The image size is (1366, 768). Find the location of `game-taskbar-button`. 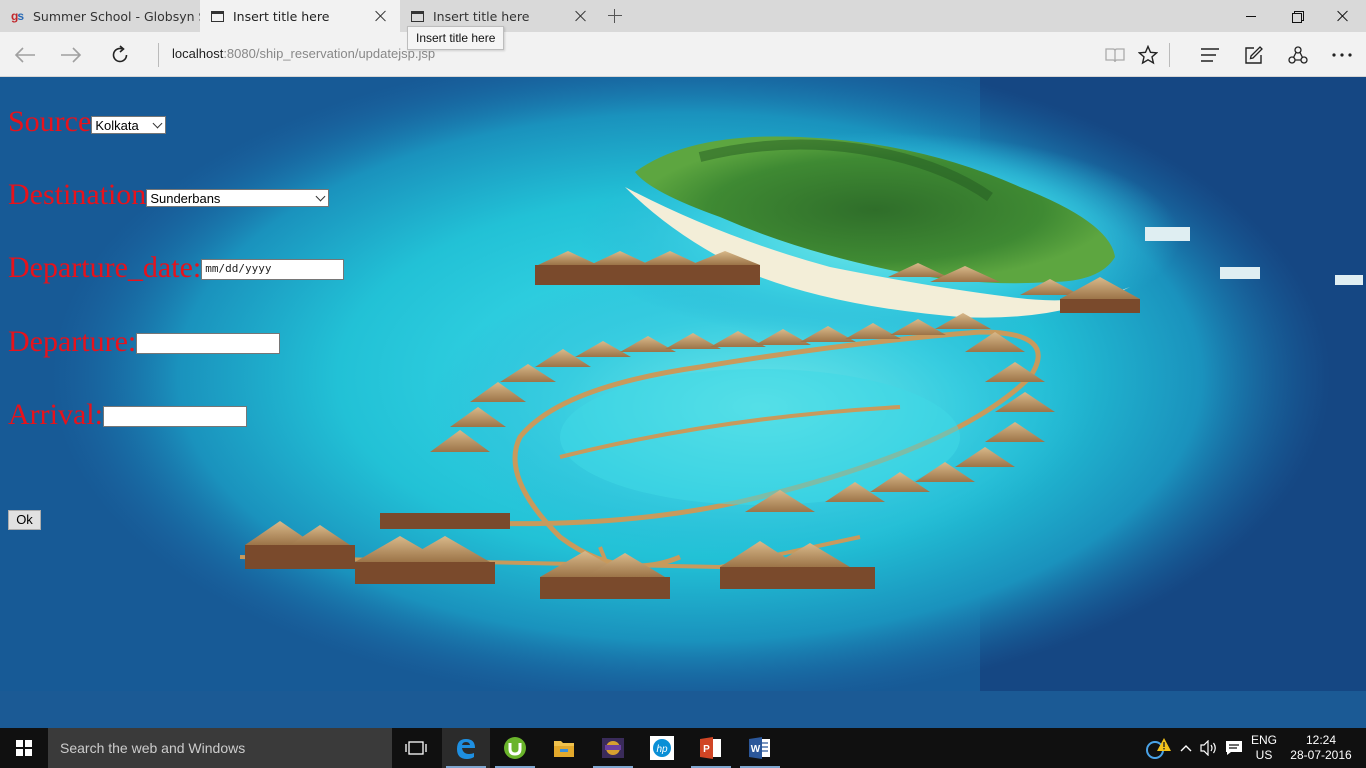

game-taskbar-button is located at coordinates (613, 748).